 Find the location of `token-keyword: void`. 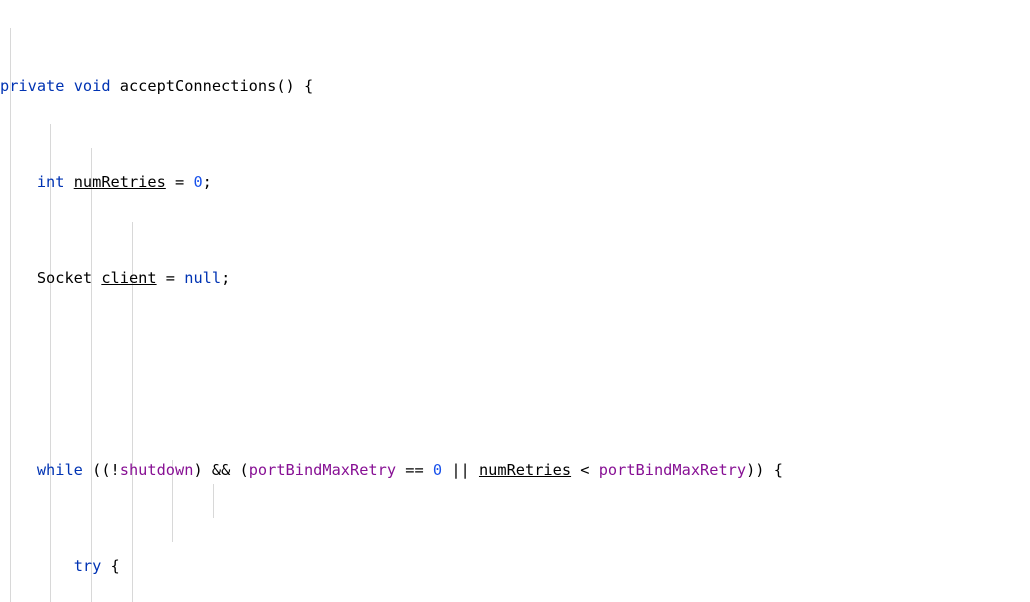

token-keyword: void is located at coordinates (92, 86).